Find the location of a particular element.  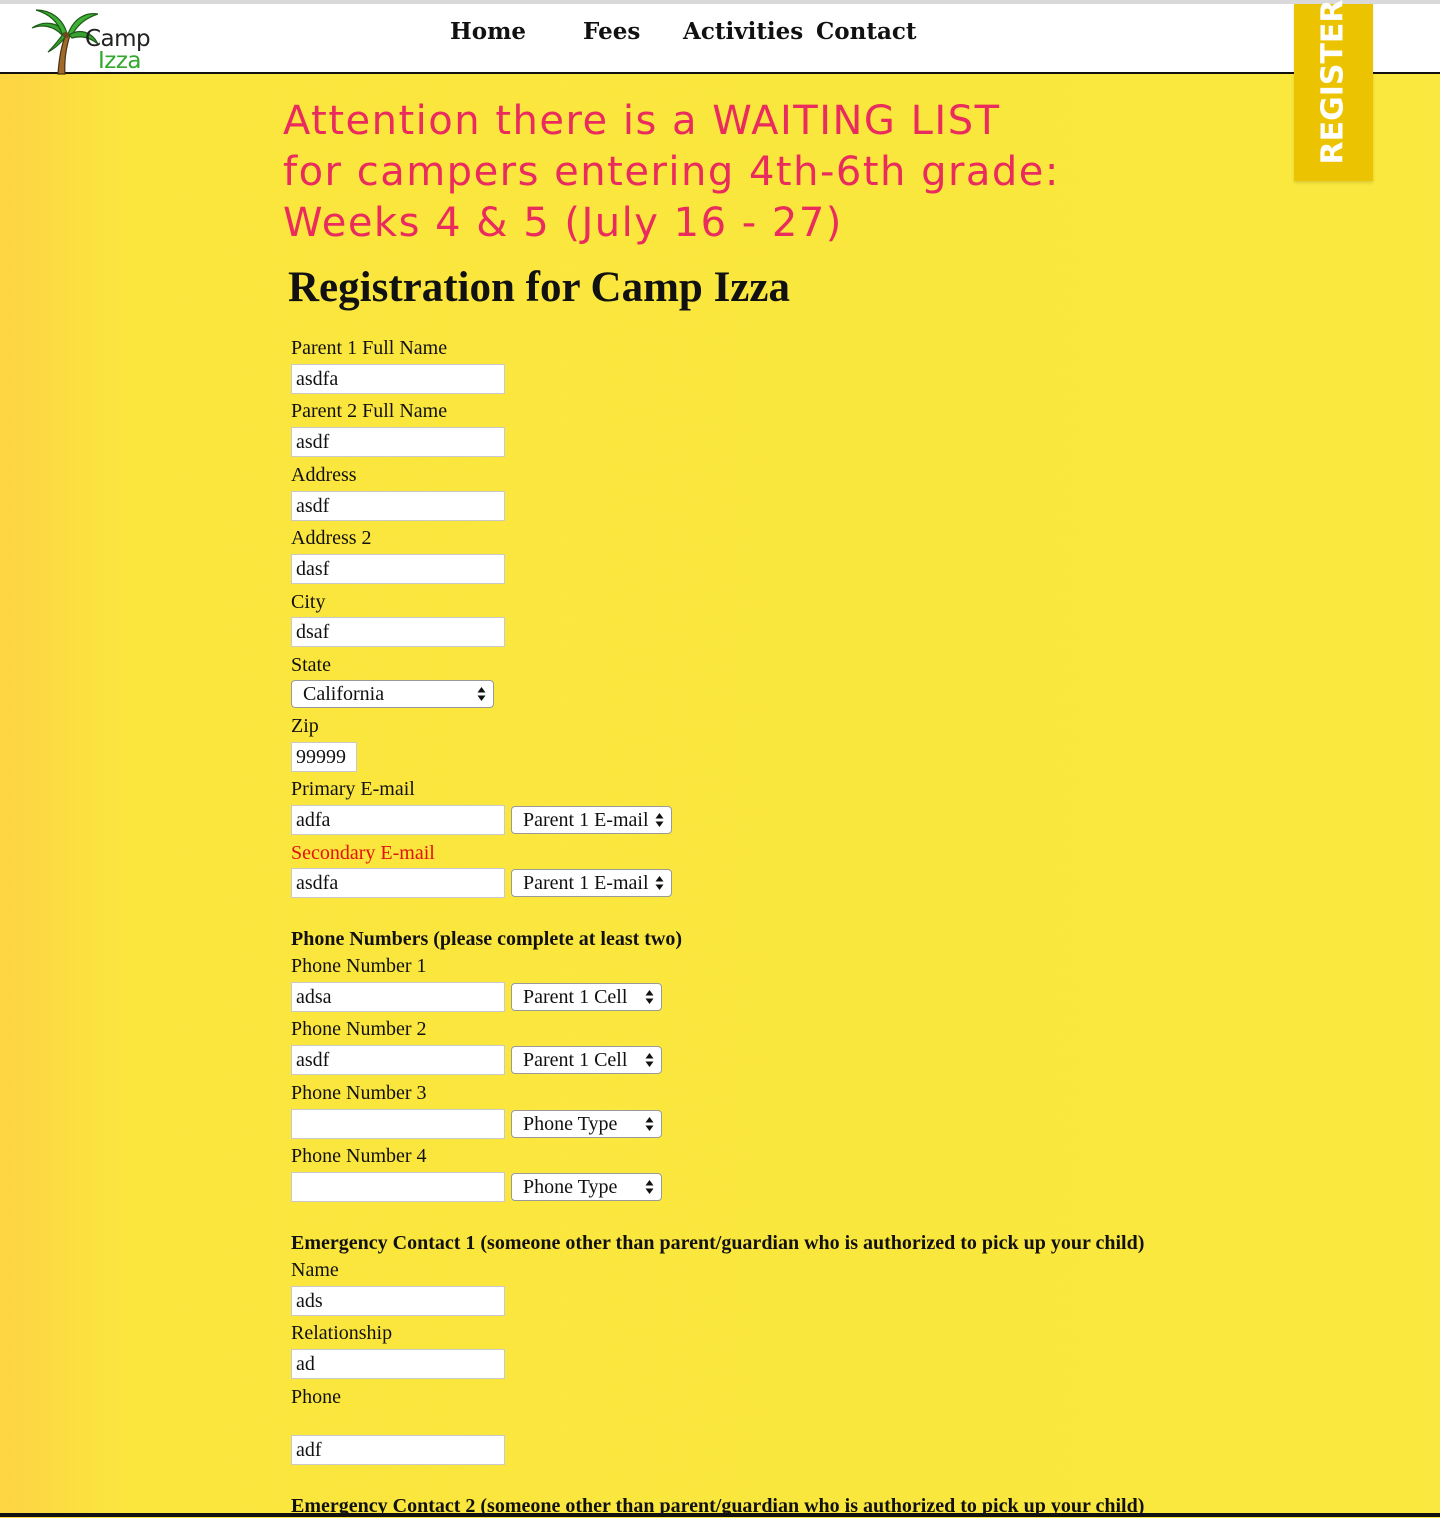

top-navigation-bar: Camp Izza Home Fees Activities Contact is located at coordinates (720, 40).